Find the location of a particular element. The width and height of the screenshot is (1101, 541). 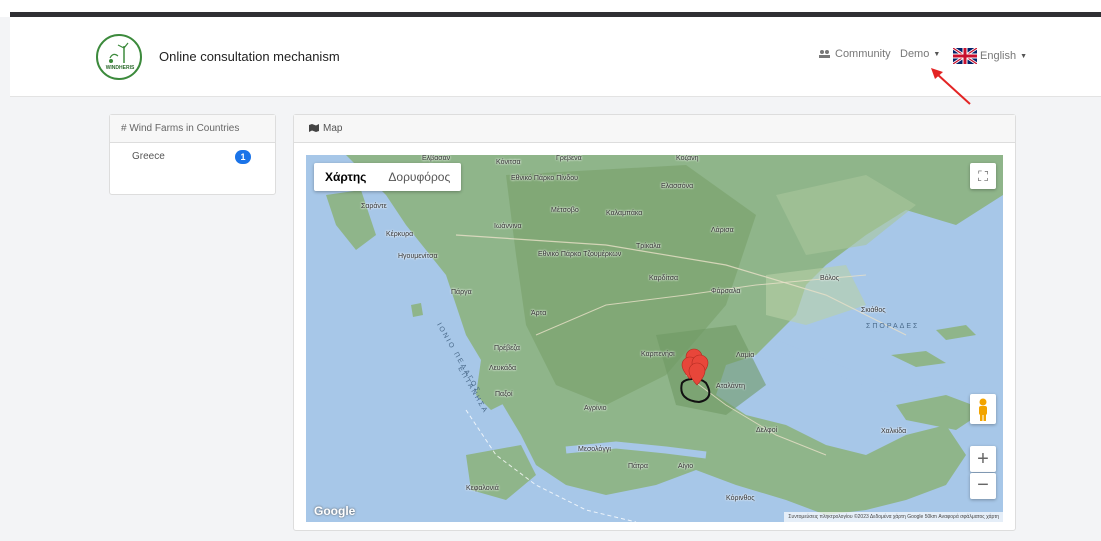

map-place-label: Γρεβενά is located at coordinates (569, 158).